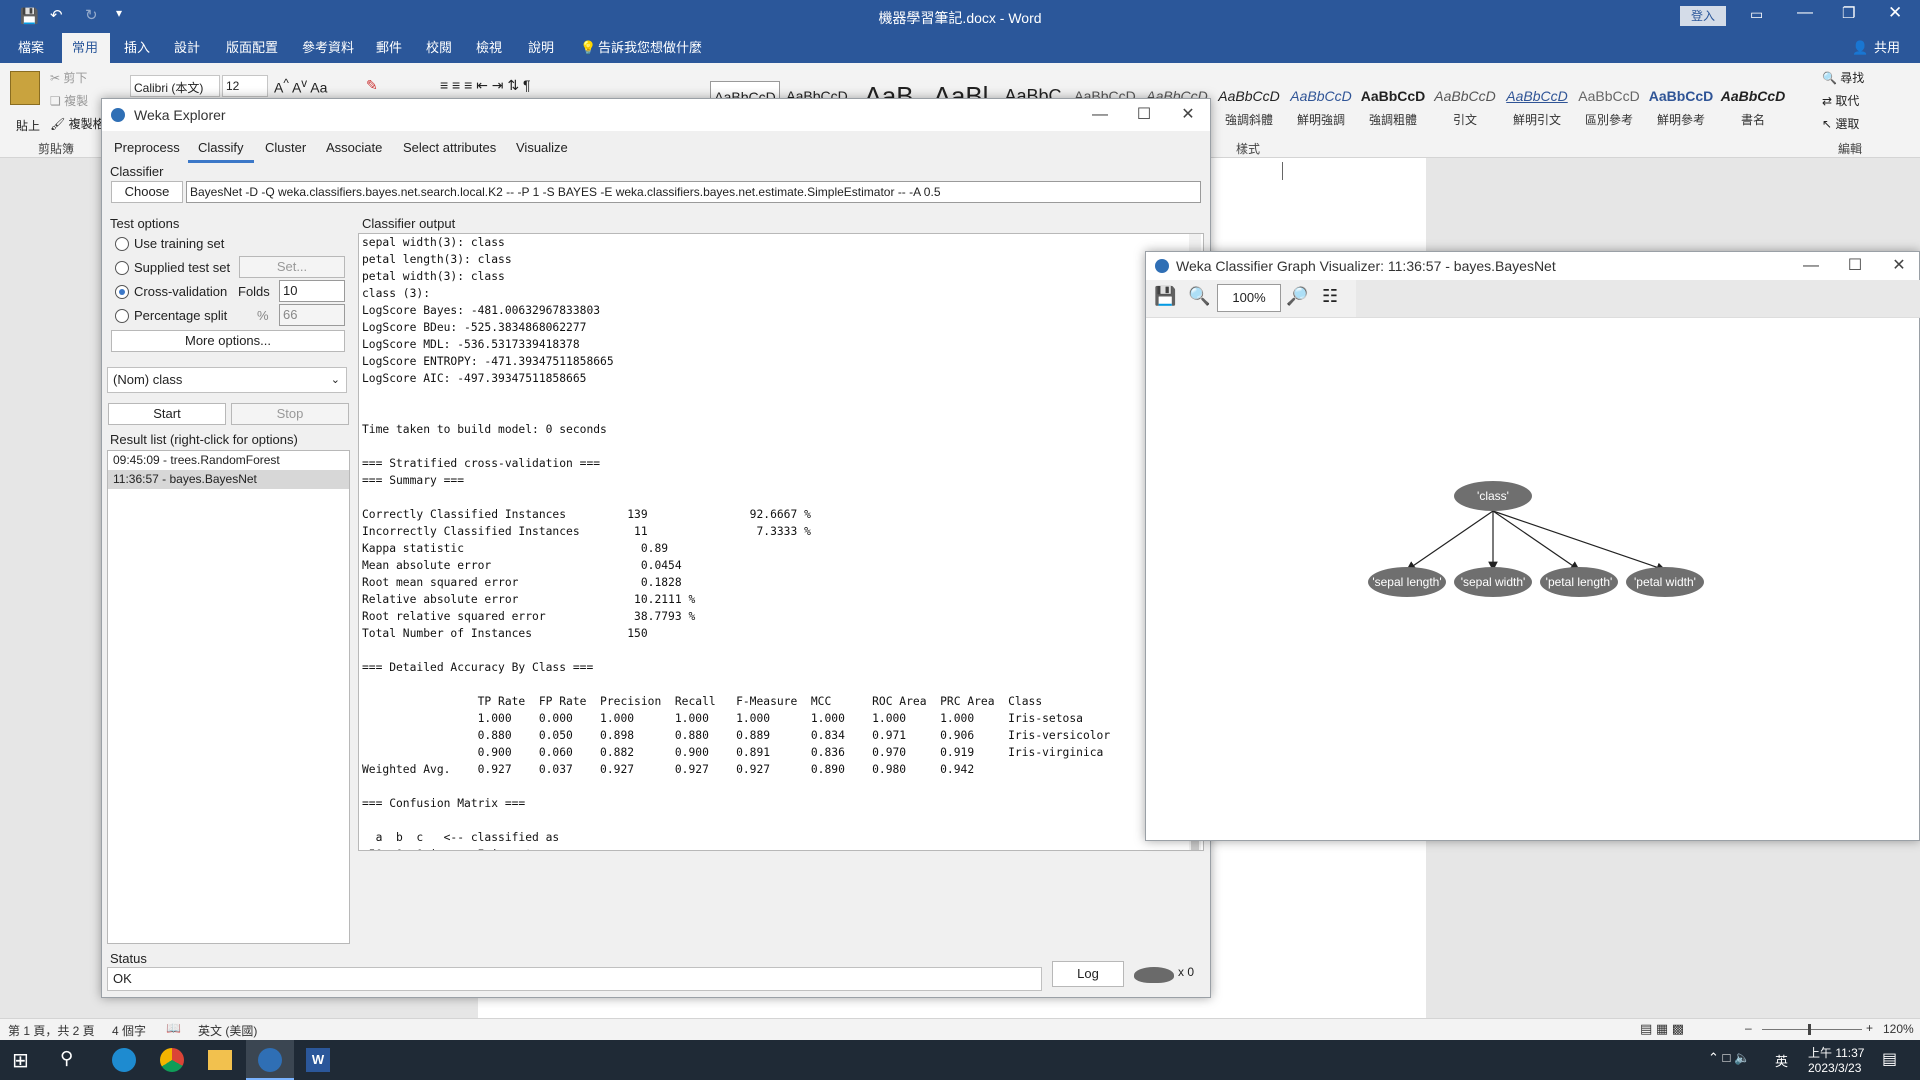  What do you see at coordinates (28, 125) in the screenshot?
I see `paste-button-label: 貼上` at bounding box center [28, 125].